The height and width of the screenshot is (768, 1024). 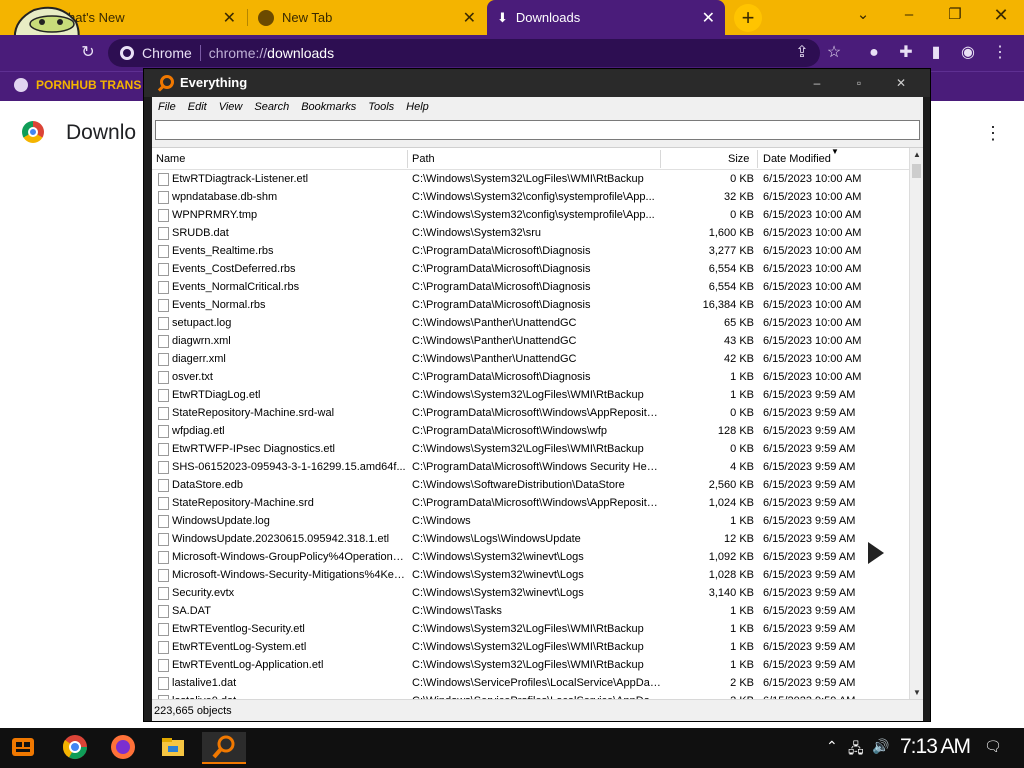 What do you see at coordinates (993, 746) in the screenshot?
I see `notification-icon: 🗨` at bounding box center [993, 746].